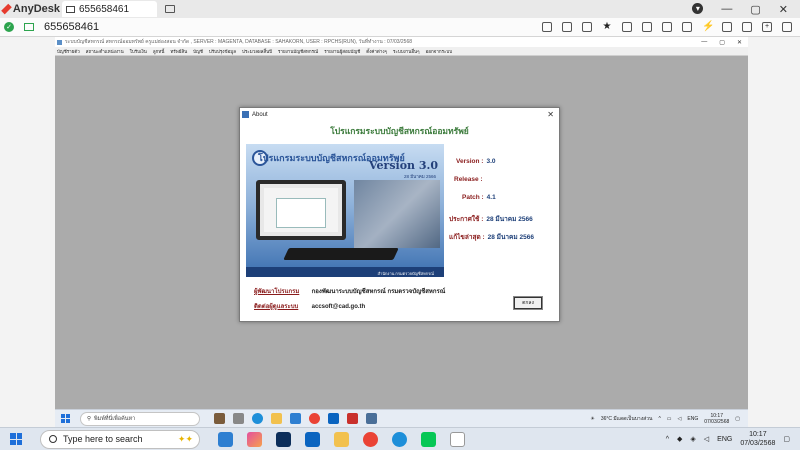 The width and height of the screenshot is (800, 450). What do you see at coordinates (767, 27) in the screenshot?
I see `add-icon: +` at bounding box center [767, 27].